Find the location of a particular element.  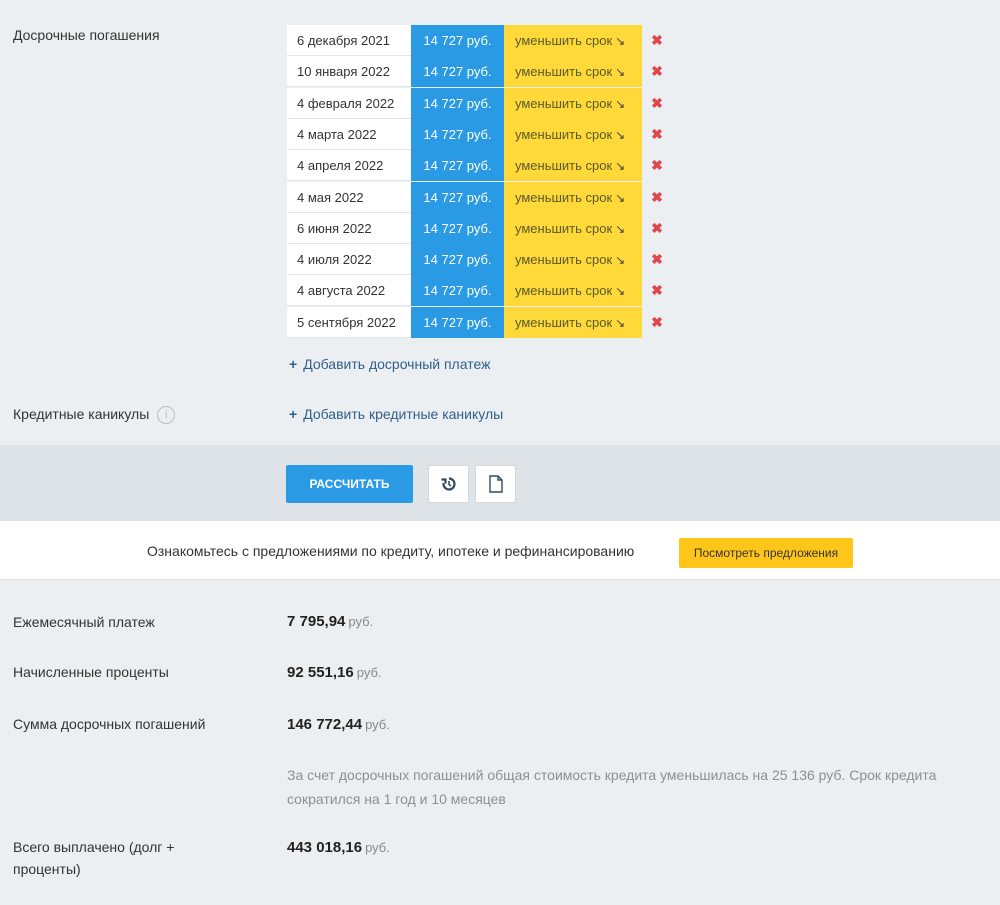

repayment-row: 4 мая 2022 14 727 руб. уменьшить срок ↘ ✖ is located at coordinates (479, 197).